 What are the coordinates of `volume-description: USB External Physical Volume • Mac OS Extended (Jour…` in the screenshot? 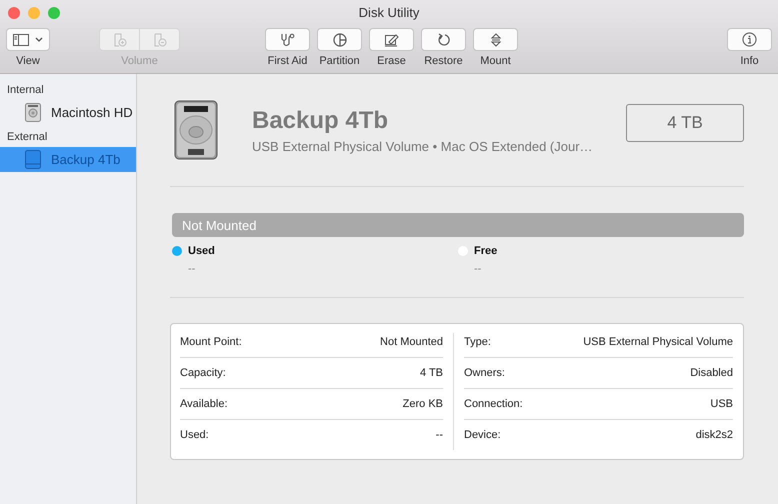 It's located at (423, 146).